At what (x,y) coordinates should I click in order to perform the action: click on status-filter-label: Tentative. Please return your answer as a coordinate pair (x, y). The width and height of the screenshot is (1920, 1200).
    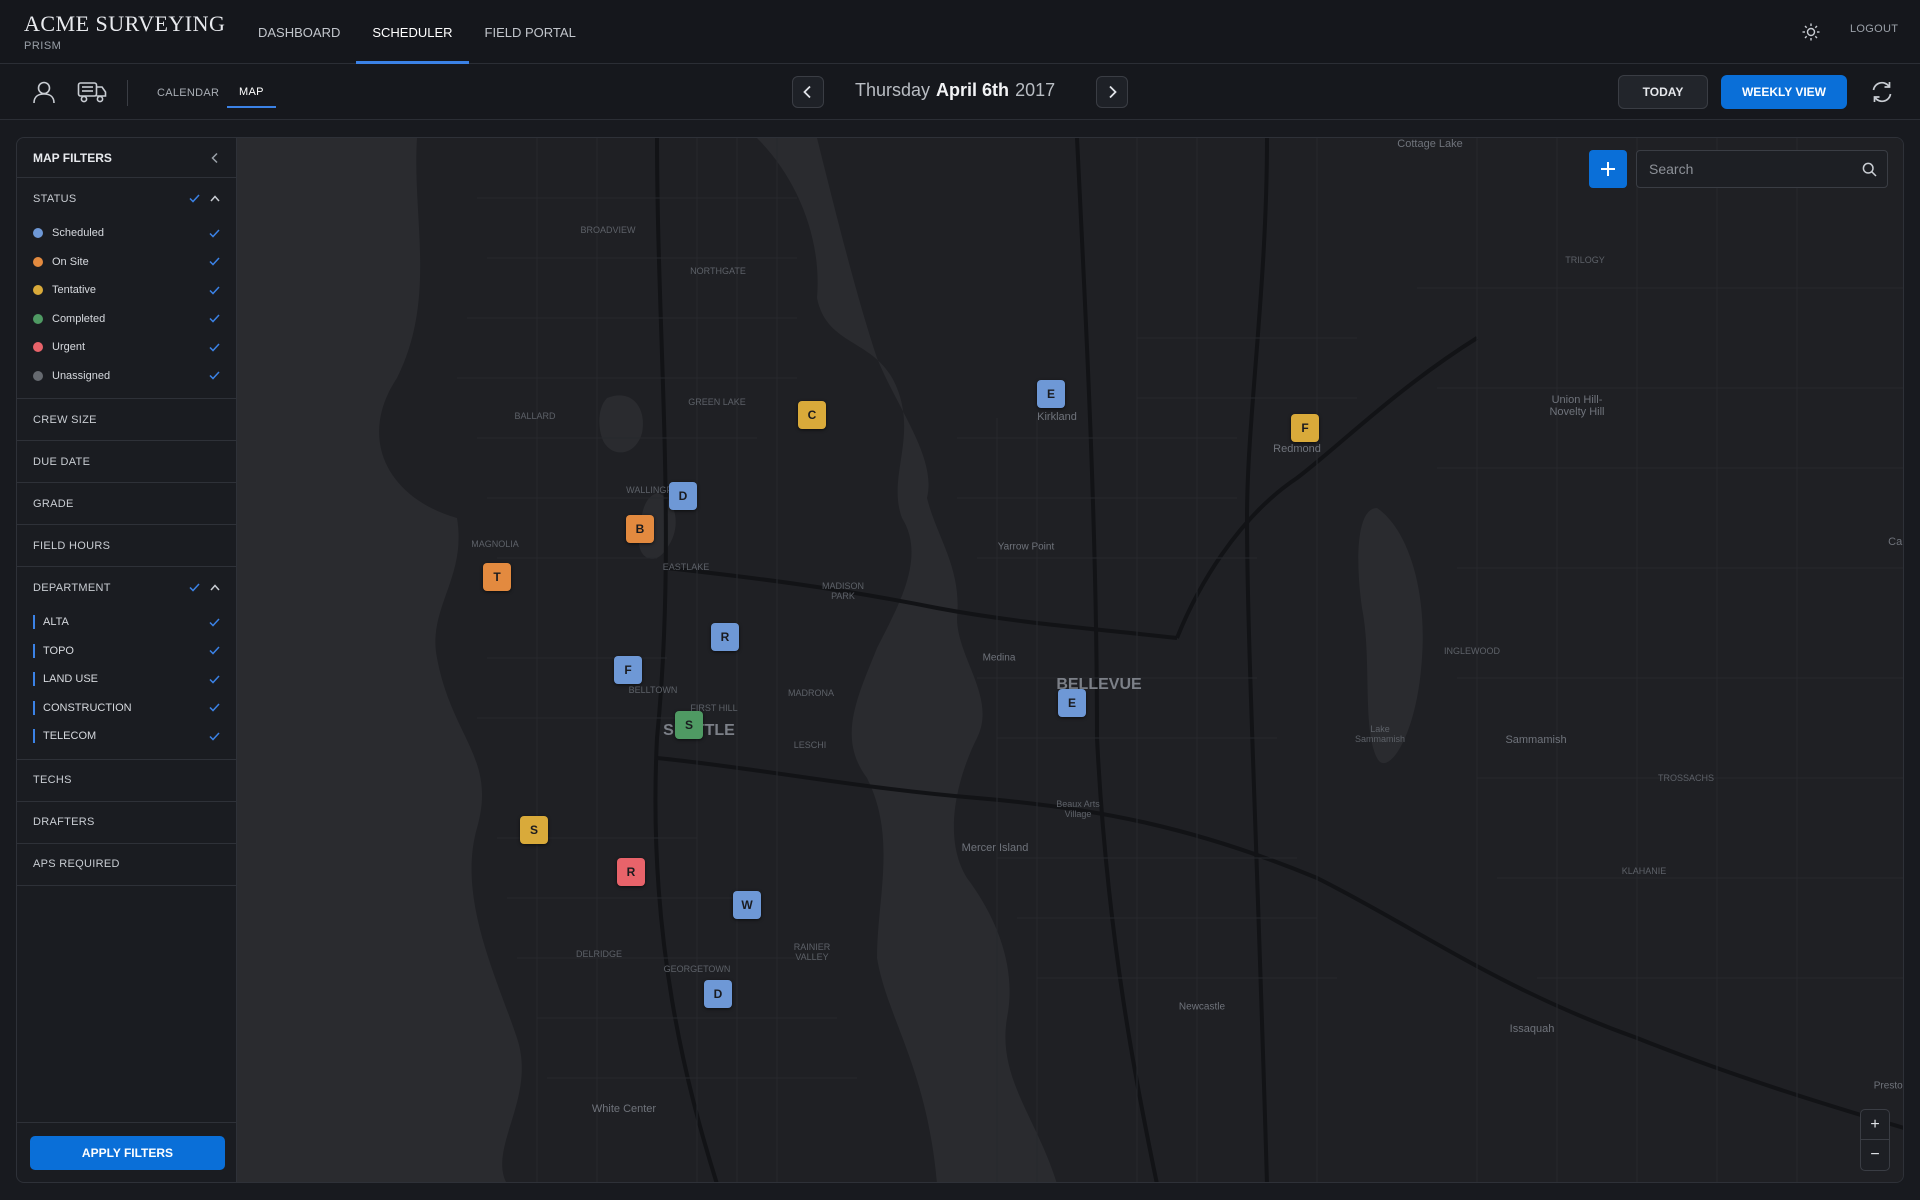
    Looking at the image, I should click on (74, 290).